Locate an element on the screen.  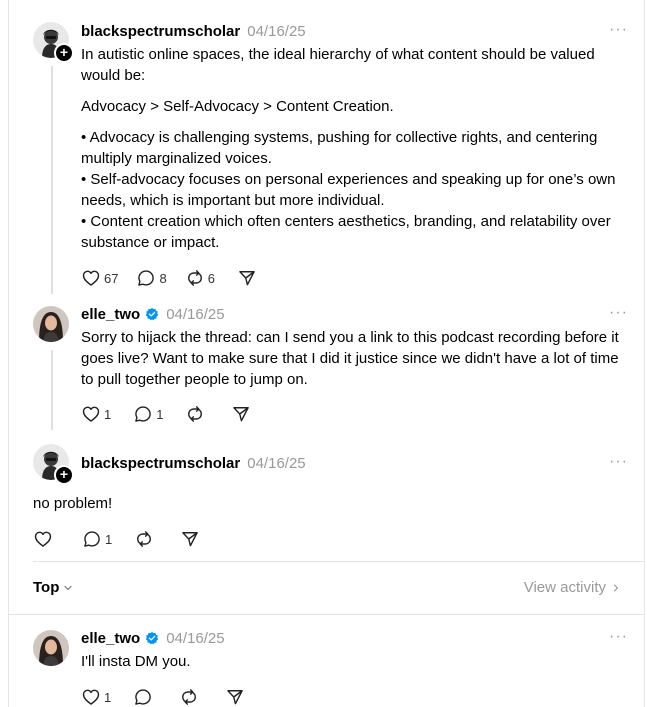
reply-button is located at coordinates (143, 697).